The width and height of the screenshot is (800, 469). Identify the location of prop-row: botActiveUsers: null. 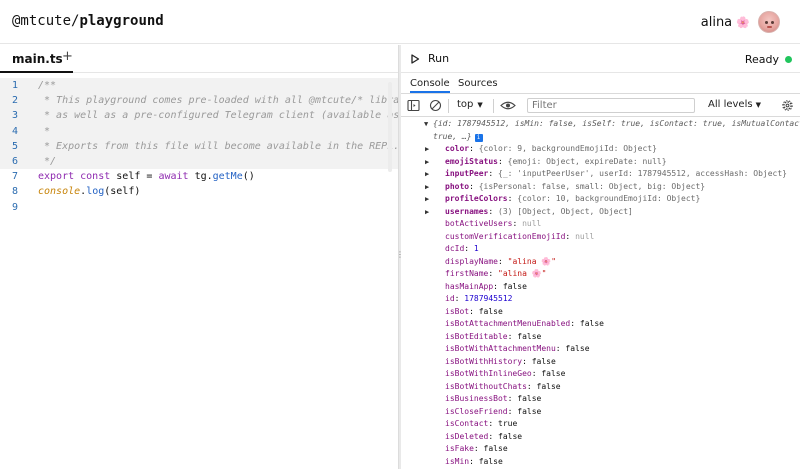
(493, 223).